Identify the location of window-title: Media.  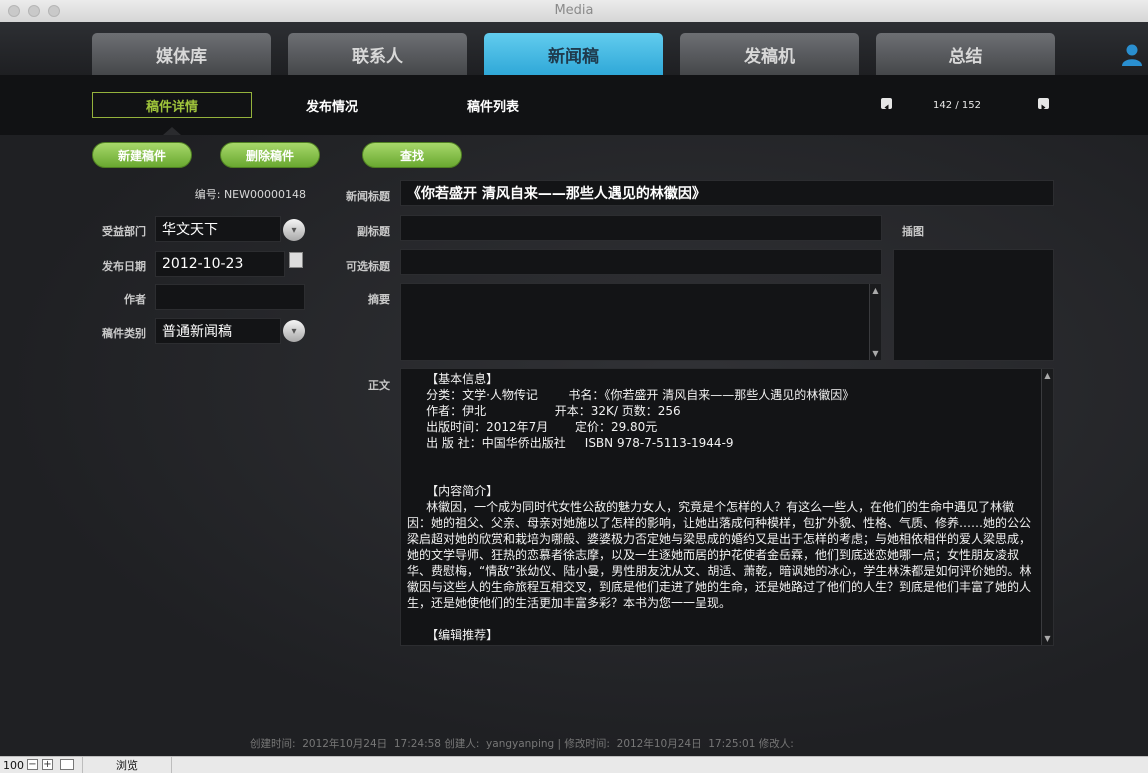
(574, 10).